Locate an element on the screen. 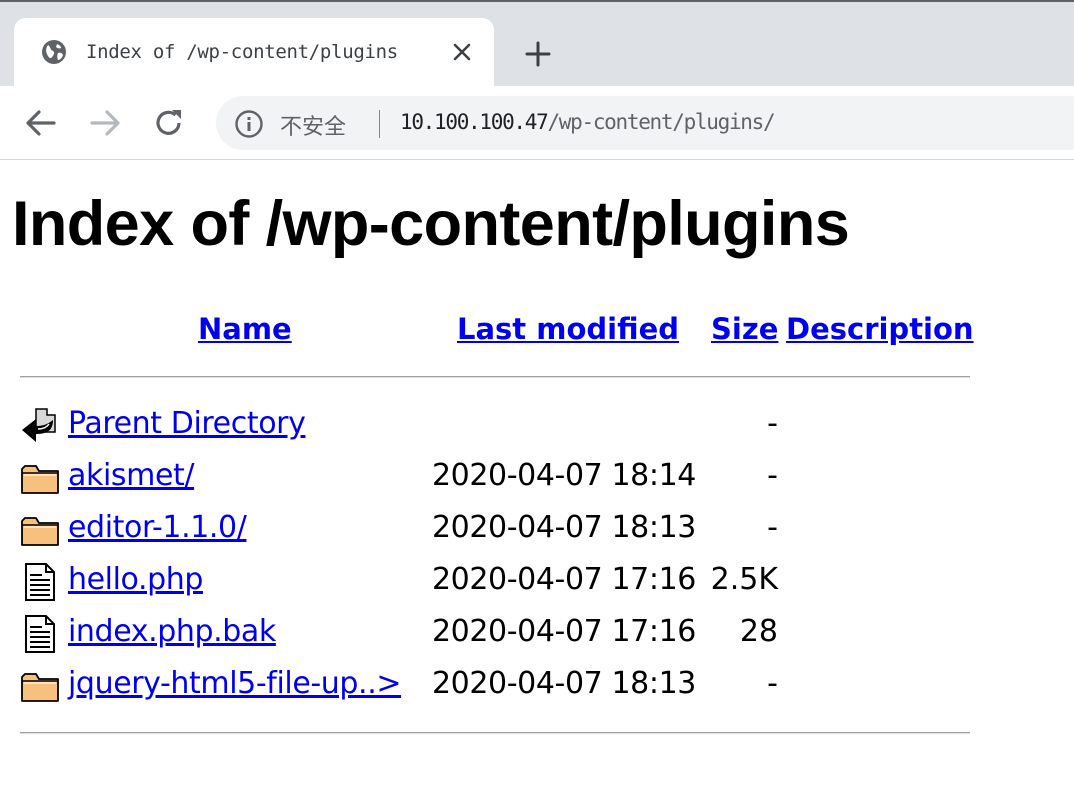 The height and width of the screenshot is (804, 1074). list-item: akismet/ 2020-04-07 18:14 - is located at coordinates (537, 478).